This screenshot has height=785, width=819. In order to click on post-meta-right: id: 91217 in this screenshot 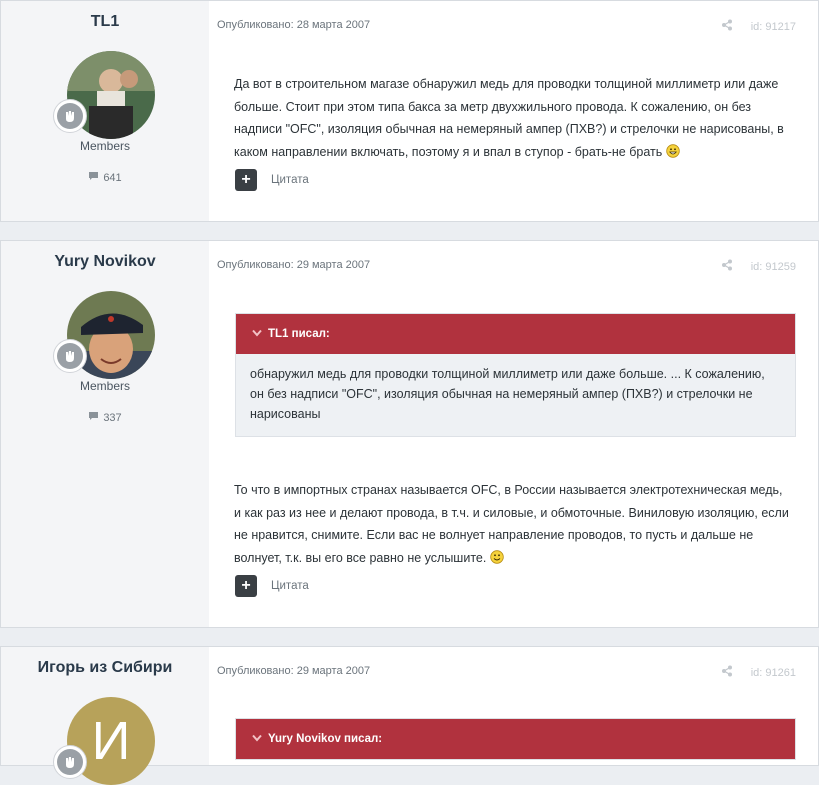, I will do `click(758, 26)`.